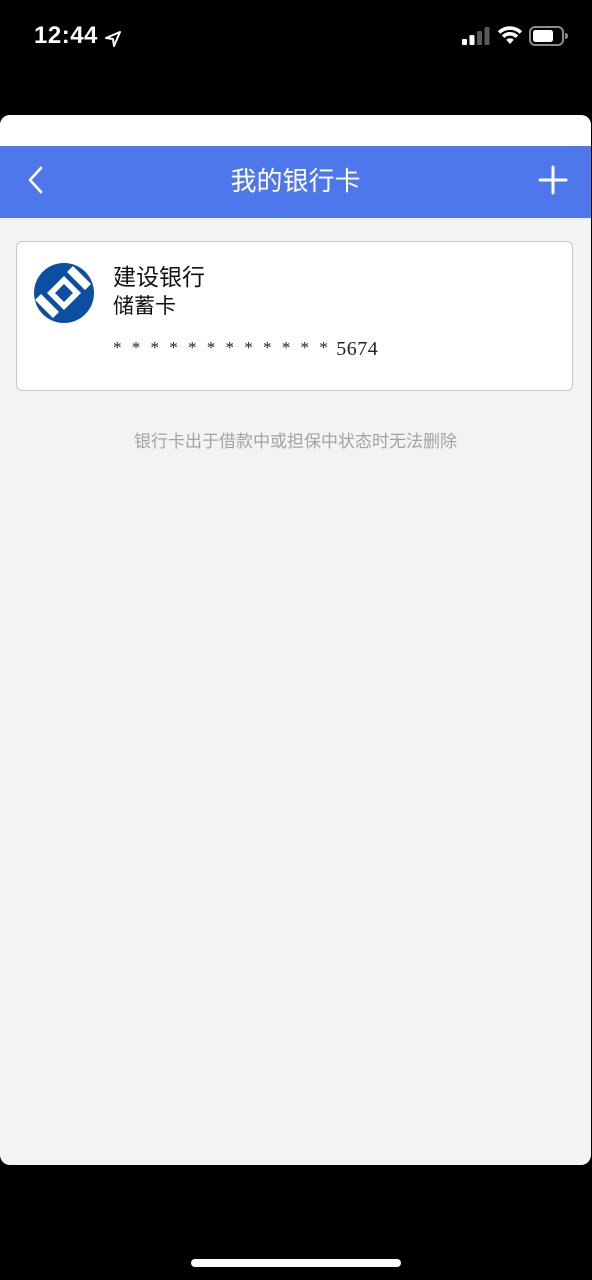 The height and width of the screenshot is (1280, 592). What do you see at coordinates (222, 347) in the screenshot?
I see `card-number-mask: * * * * * * * * * * * *` at bounding box center [222, 347].